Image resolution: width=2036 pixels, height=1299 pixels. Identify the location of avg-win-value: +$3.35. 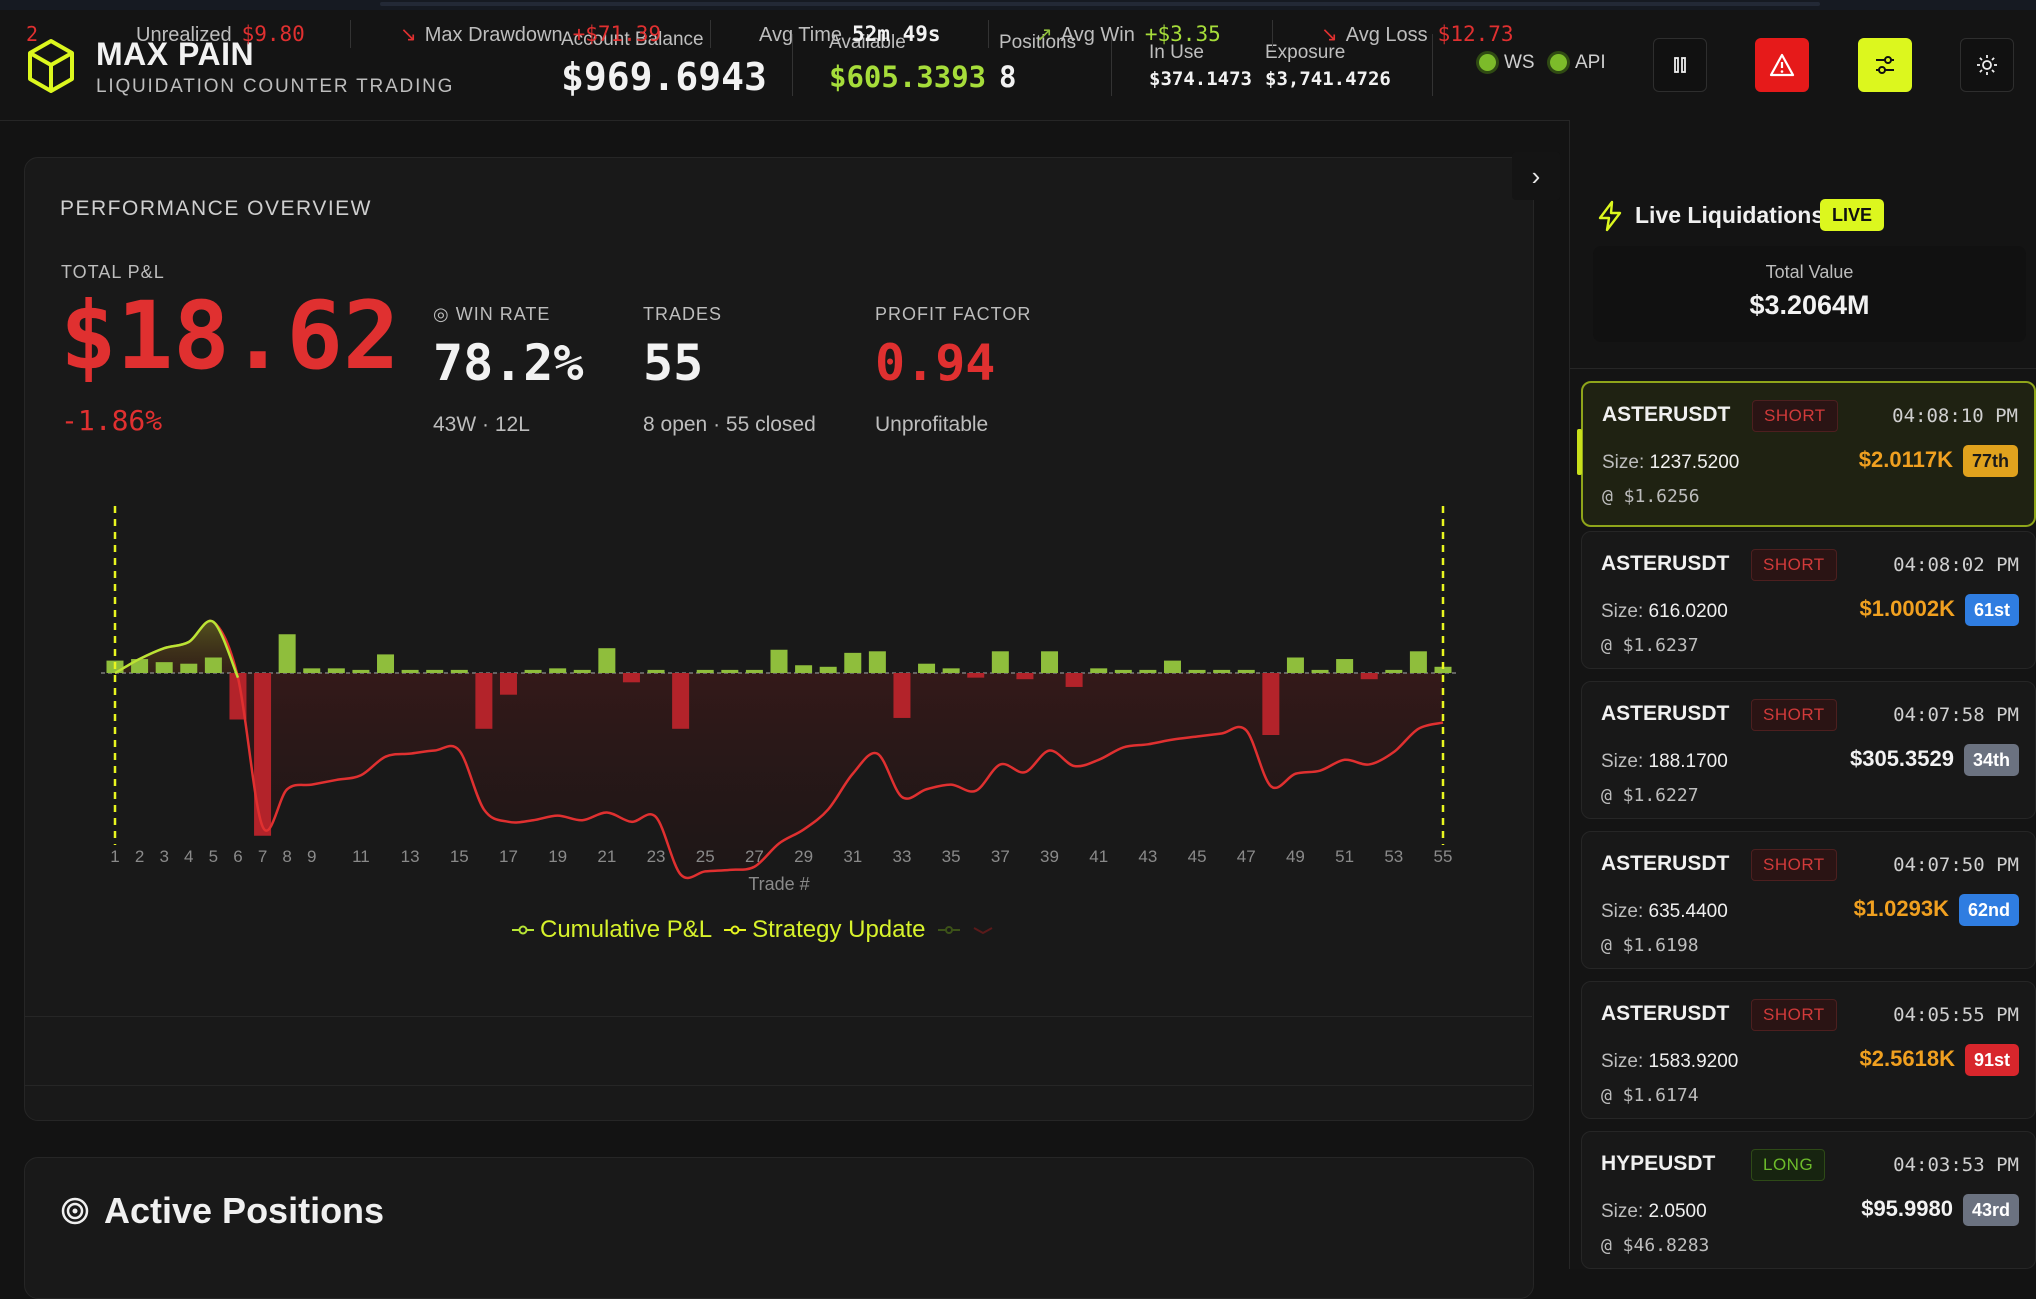
(1182, 34).